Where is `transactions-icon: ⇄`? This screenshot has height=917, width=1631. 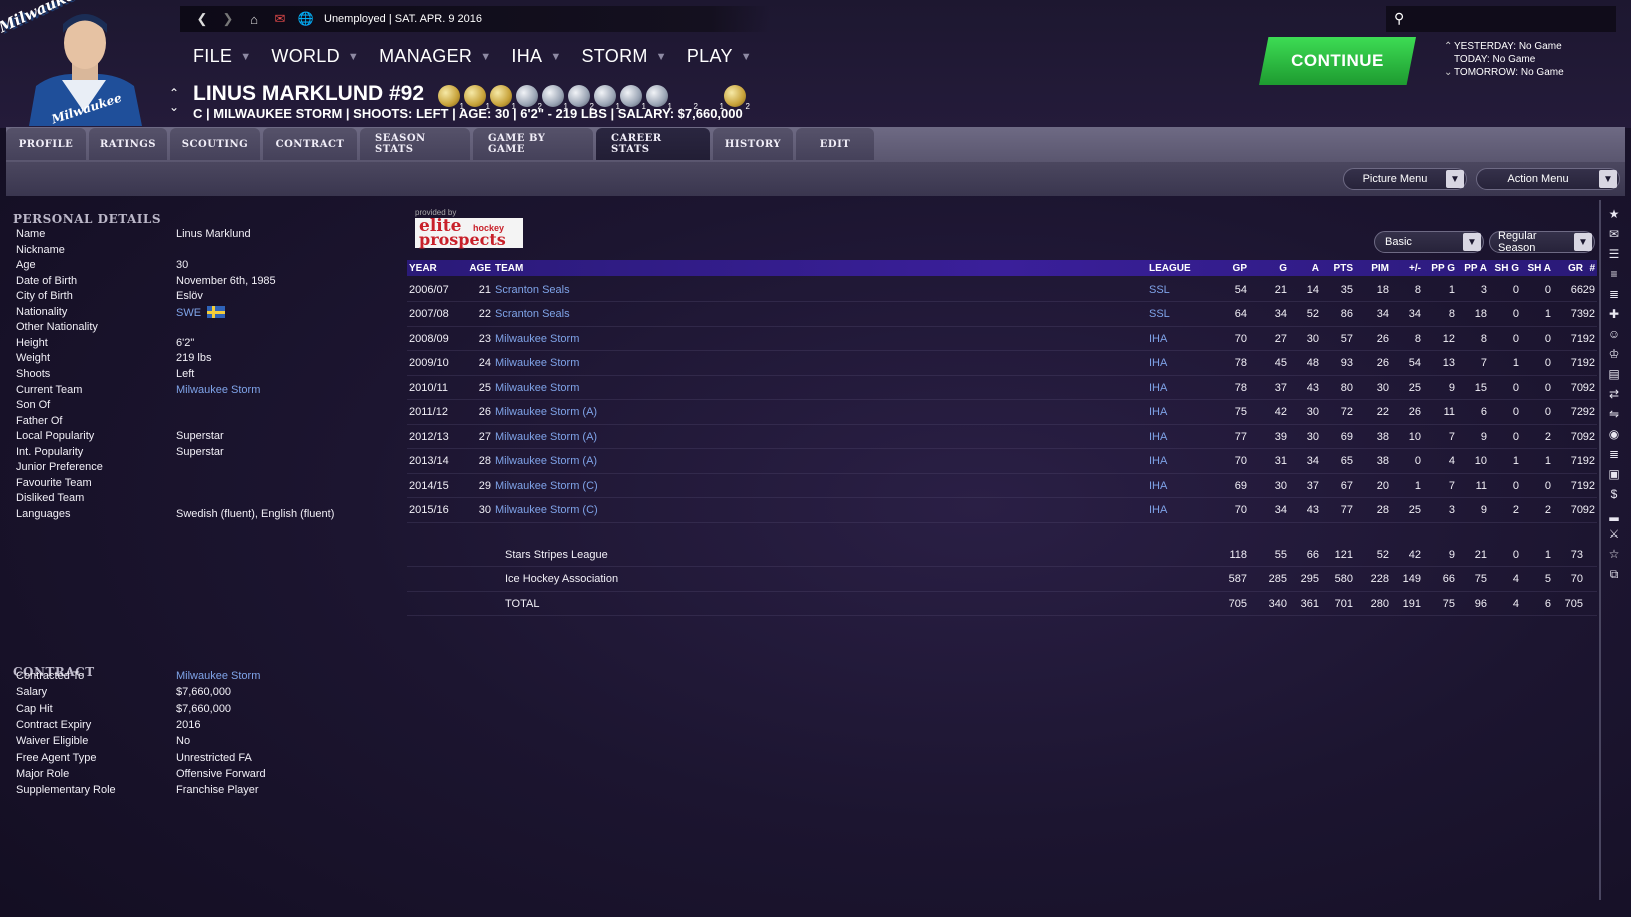 transactions-icon: ⇄ is located at coordinates (1614, 394).